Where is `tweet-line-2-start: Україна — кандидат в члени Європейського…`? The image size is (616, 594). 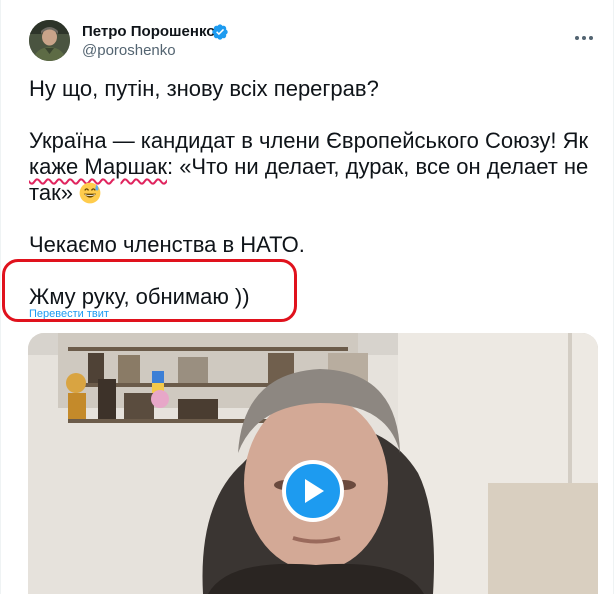 tweet-line-2-start: Україна — кандидат в члени Європейського… is located at coordinates (312, 140).